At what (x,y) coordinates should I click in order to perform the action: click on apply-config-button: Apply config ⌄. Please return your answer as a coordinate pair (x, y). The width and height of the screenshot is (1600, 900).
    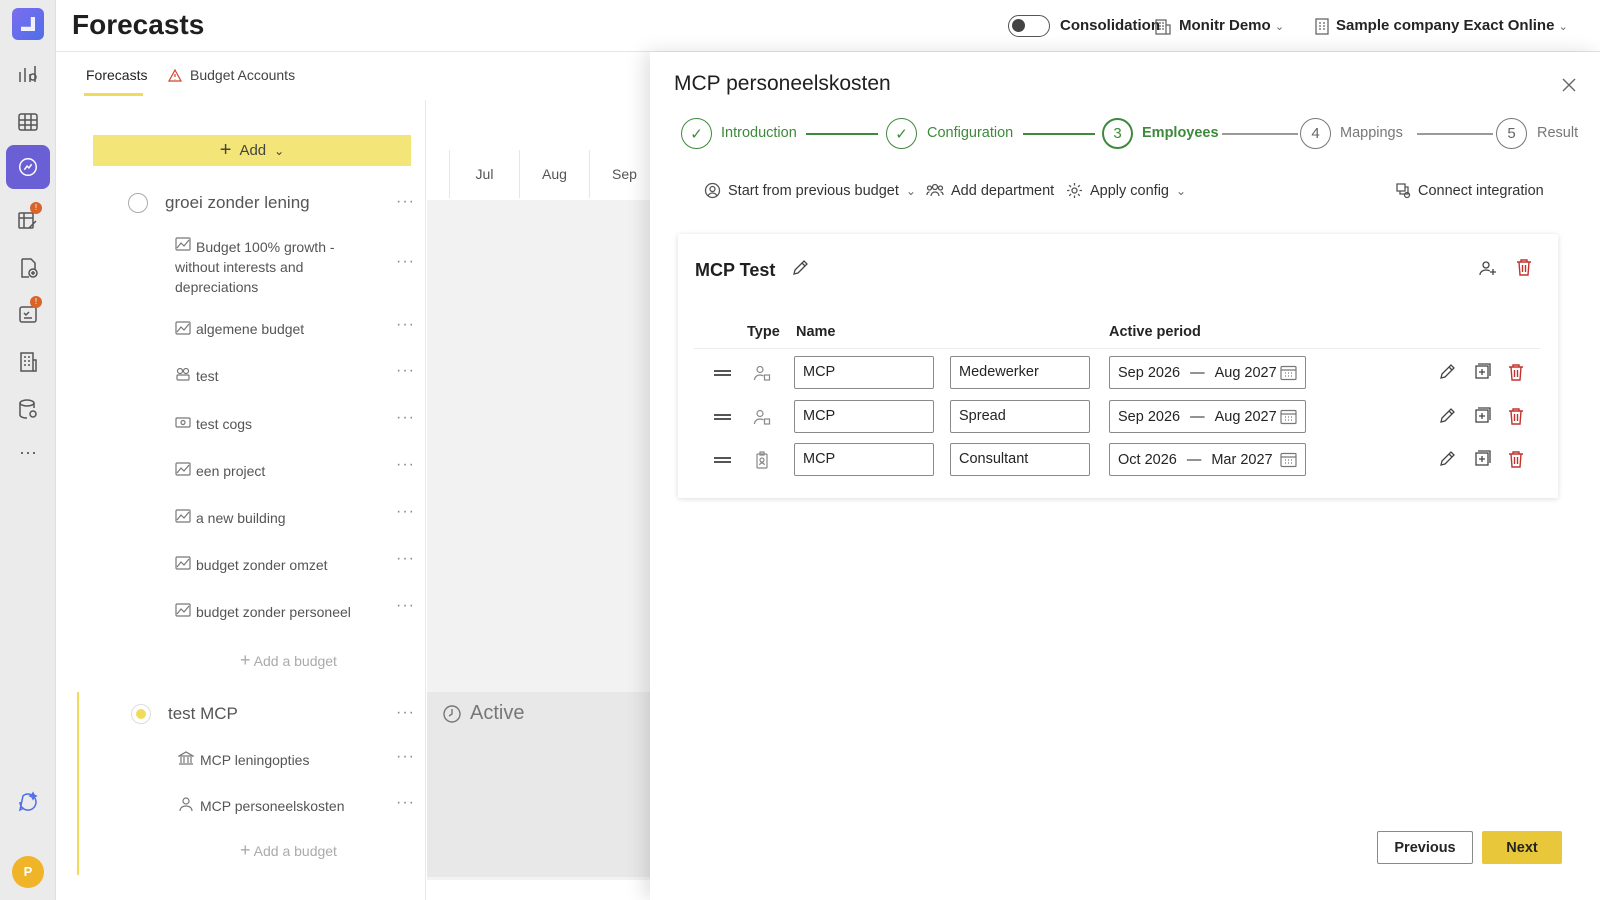
    Looking at the image, I should click on (1126, 190).